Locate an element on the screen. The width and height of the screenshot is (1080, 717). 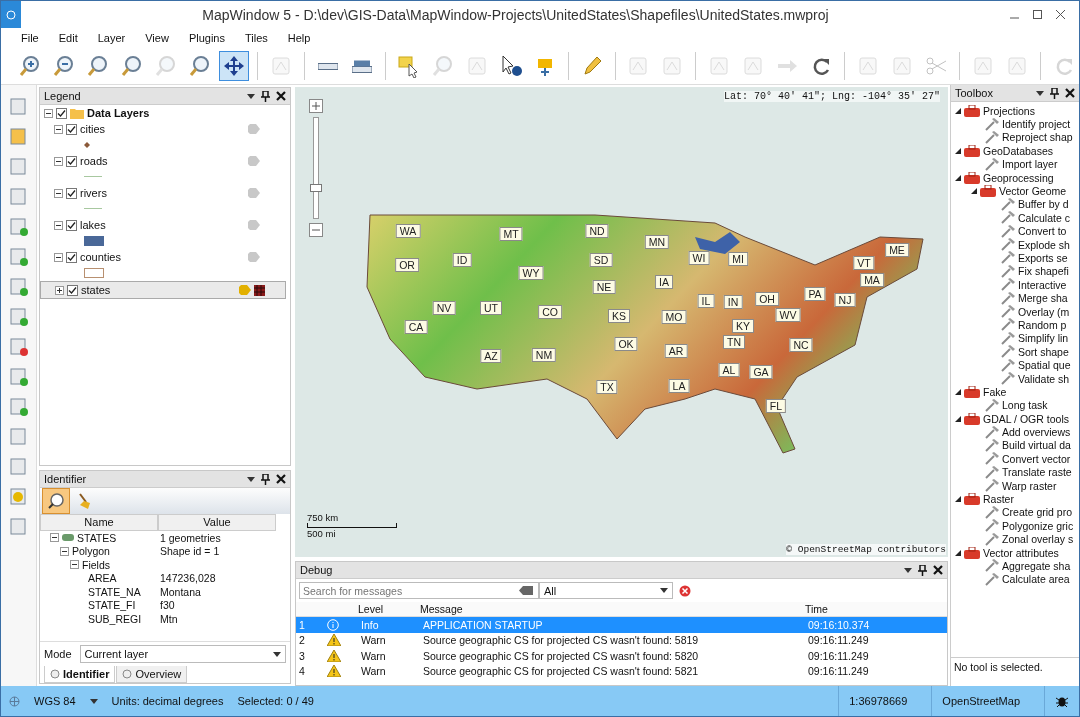
clear-log-icon is located at coordinates (685, 590).